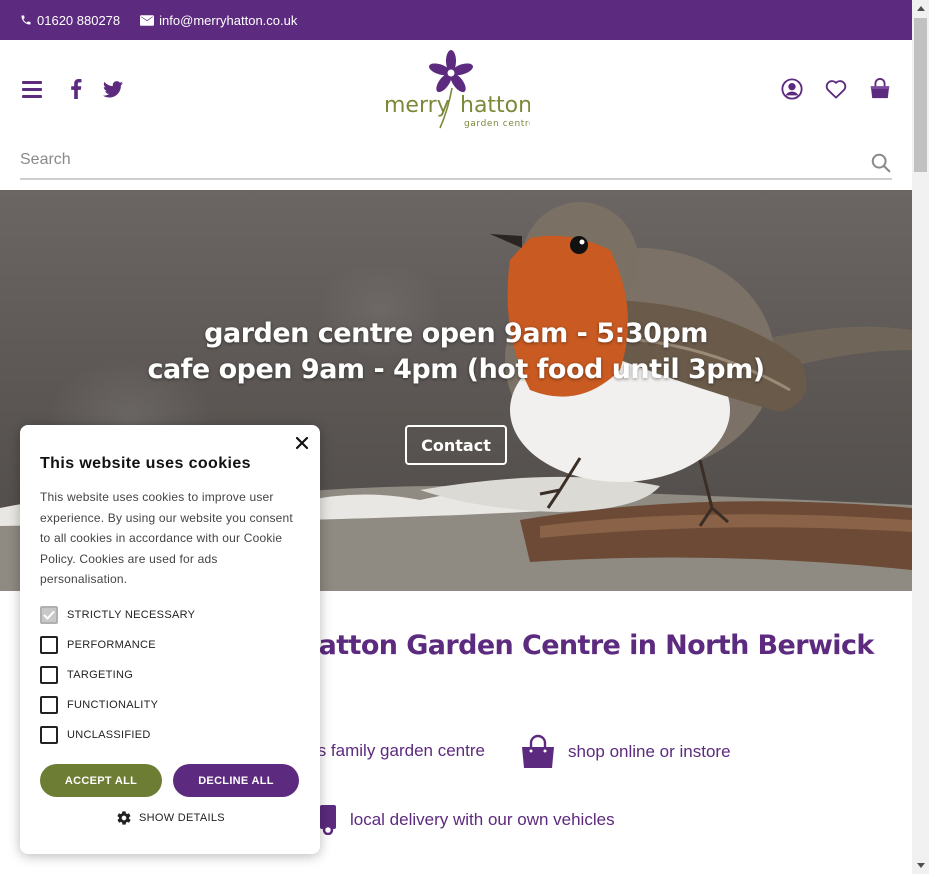 This screenshot has height=874, width=929. What do you see at coordinates (147, 20) in the screenshot?
I see `envelope-icon` at bounding box center [147, 20].